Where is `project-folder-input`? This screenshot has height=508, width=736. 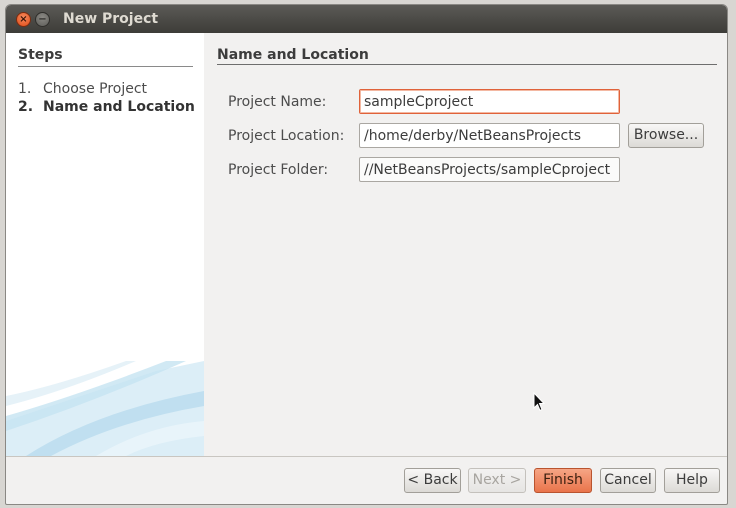
project-folder-input is located at coordinates (489, 169).